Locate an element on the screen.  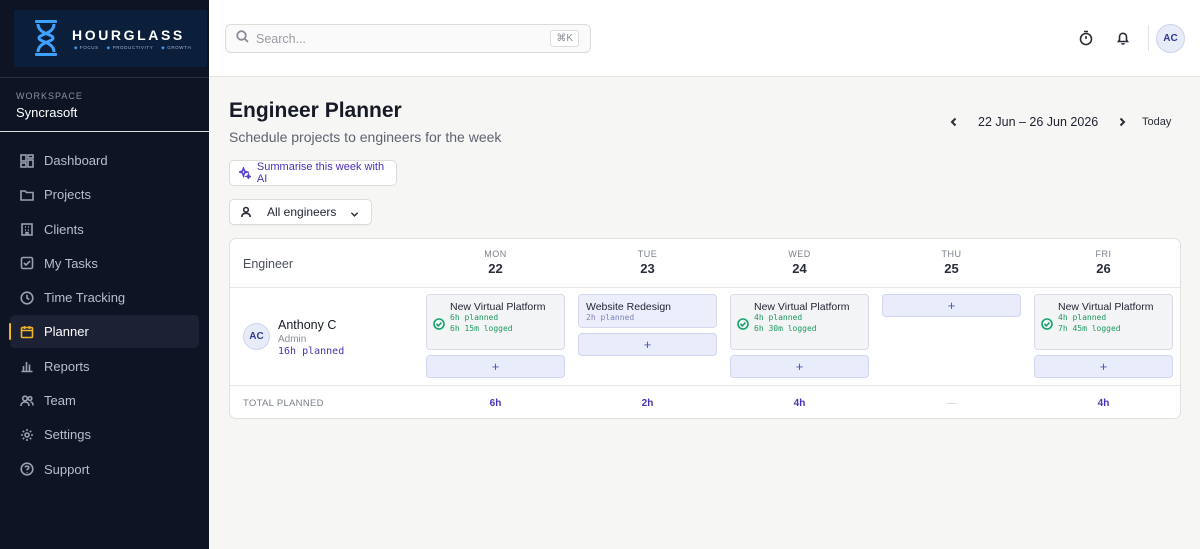
next-week-button is located at coordinates (1122, 122).